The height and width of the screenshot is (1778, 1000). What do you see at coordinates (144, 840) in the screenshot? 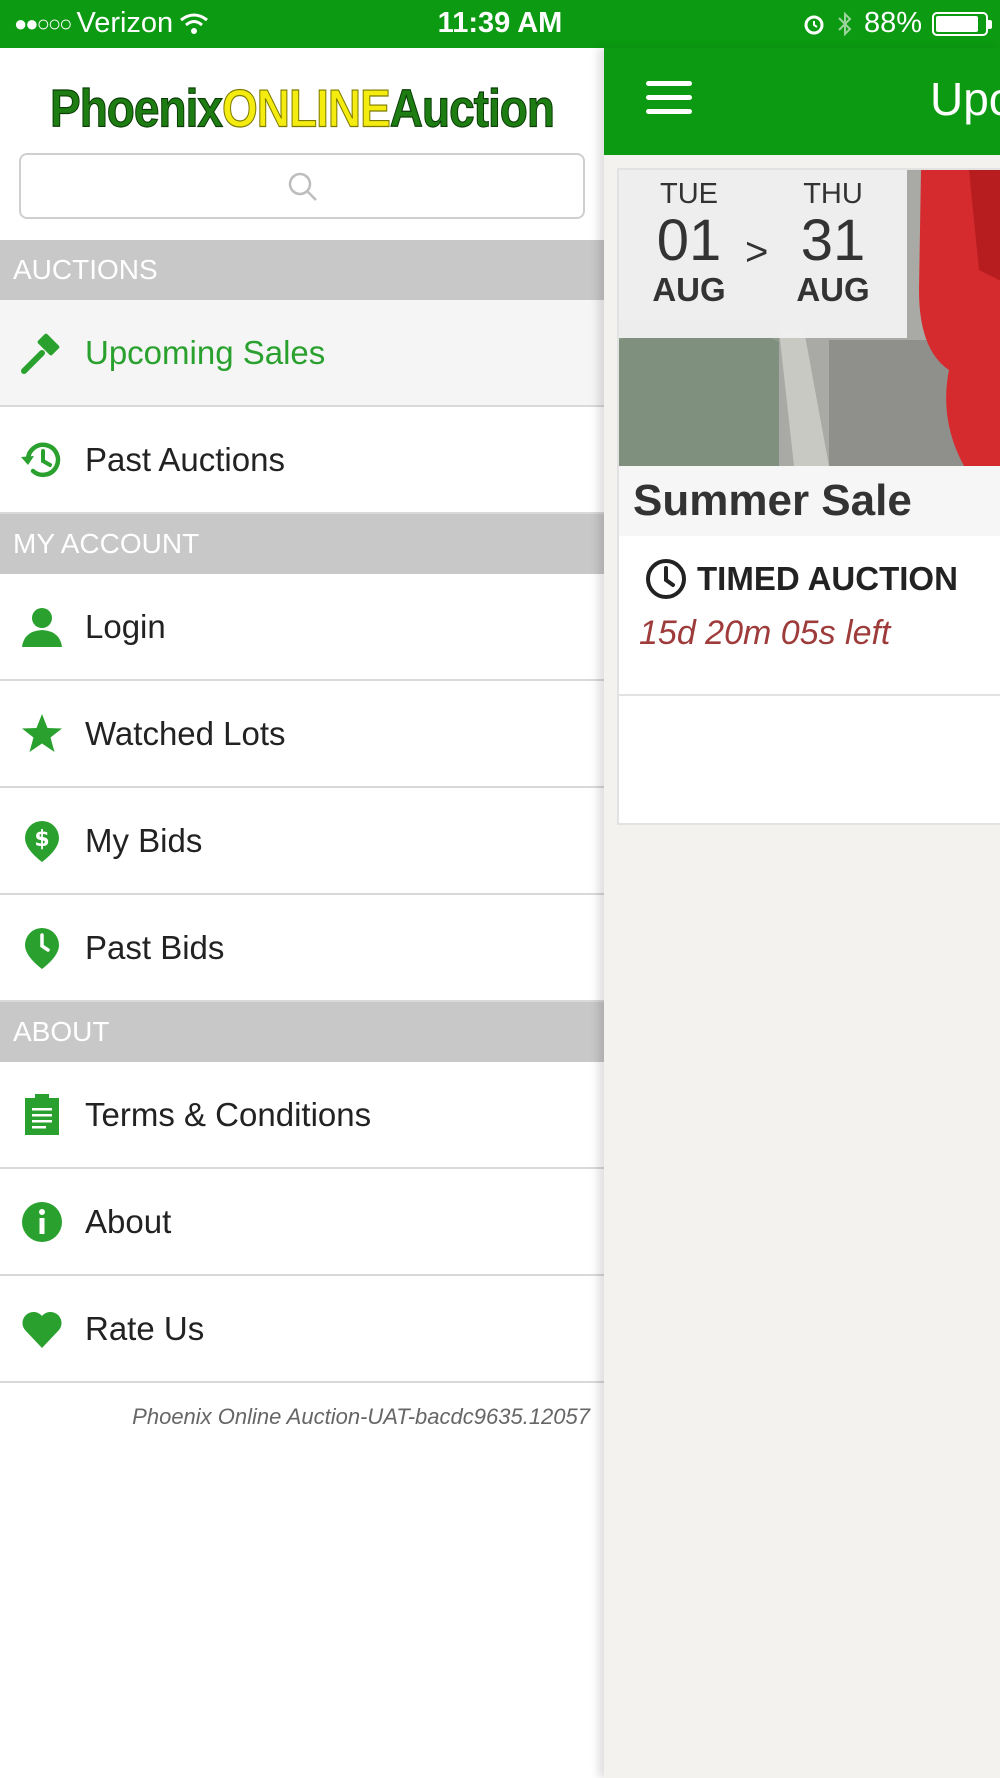
I see `menu-item-label: My Bids` at bounding box center [144, 840].